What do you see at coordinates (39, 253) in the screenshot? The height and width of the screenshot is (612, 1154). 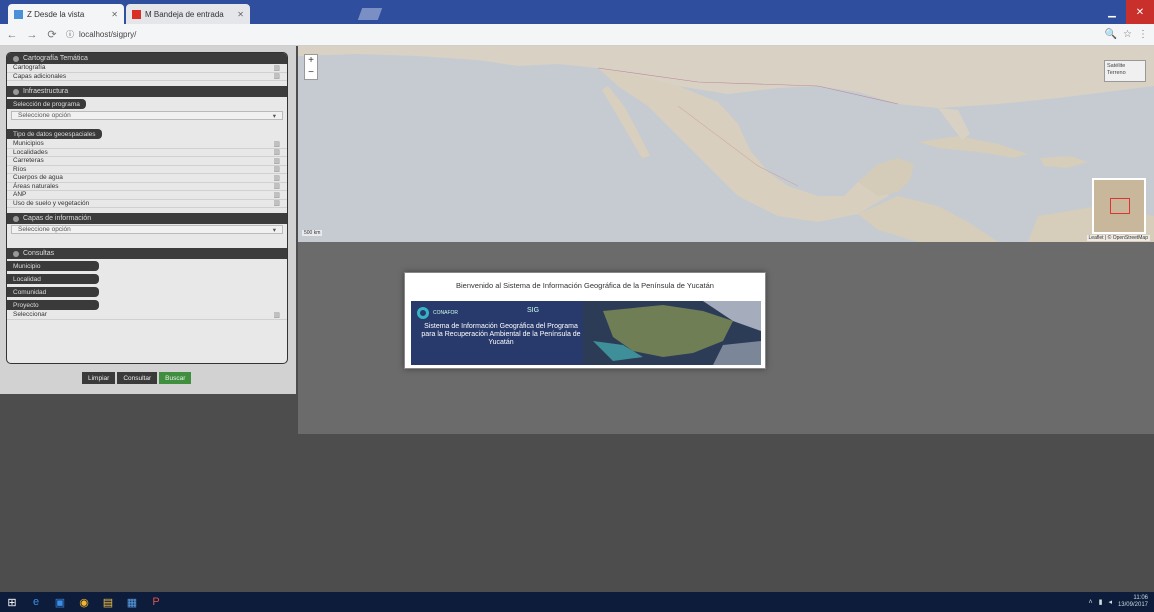 I see `section-title: Consultas` at bounding box center [39, 253].